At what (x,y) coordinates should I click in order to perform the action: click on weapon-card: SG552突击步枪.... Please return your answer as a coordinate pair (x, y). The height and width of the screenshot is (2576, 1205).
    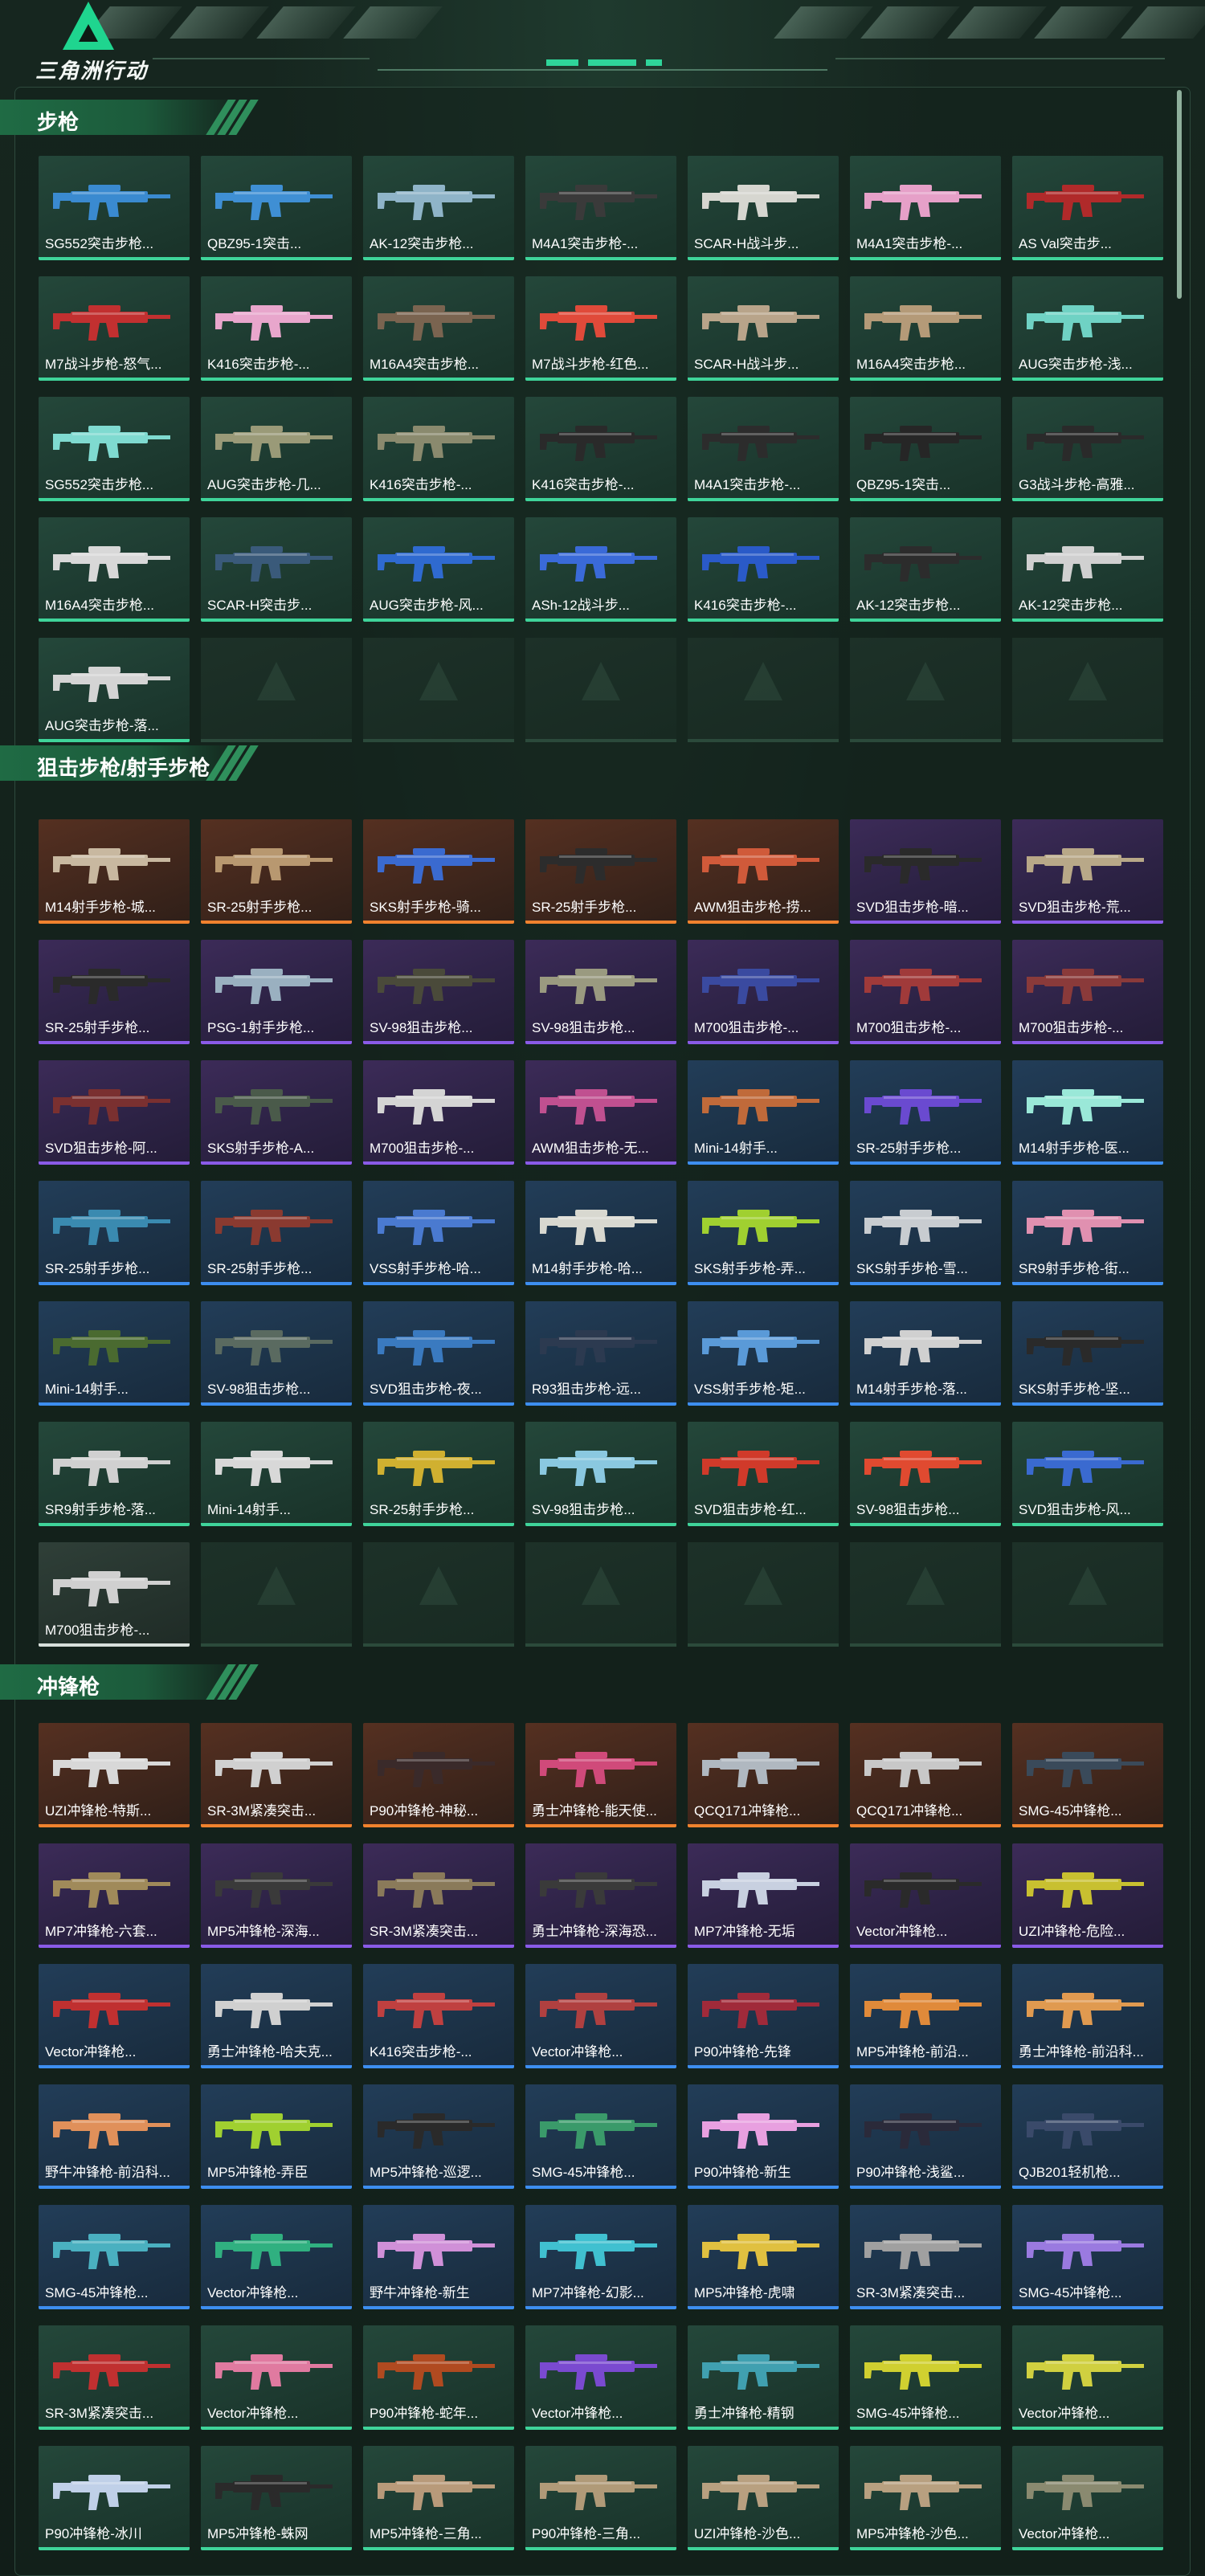
    Looking at the image, I should click on (114, 208).